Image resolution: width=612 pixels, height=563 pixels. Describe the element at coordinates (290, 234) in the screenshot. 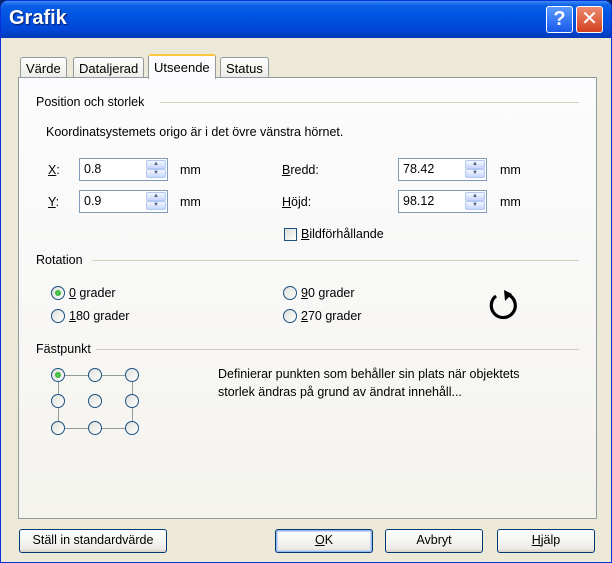

I see `aspect-ratio-checkbox` at that location.